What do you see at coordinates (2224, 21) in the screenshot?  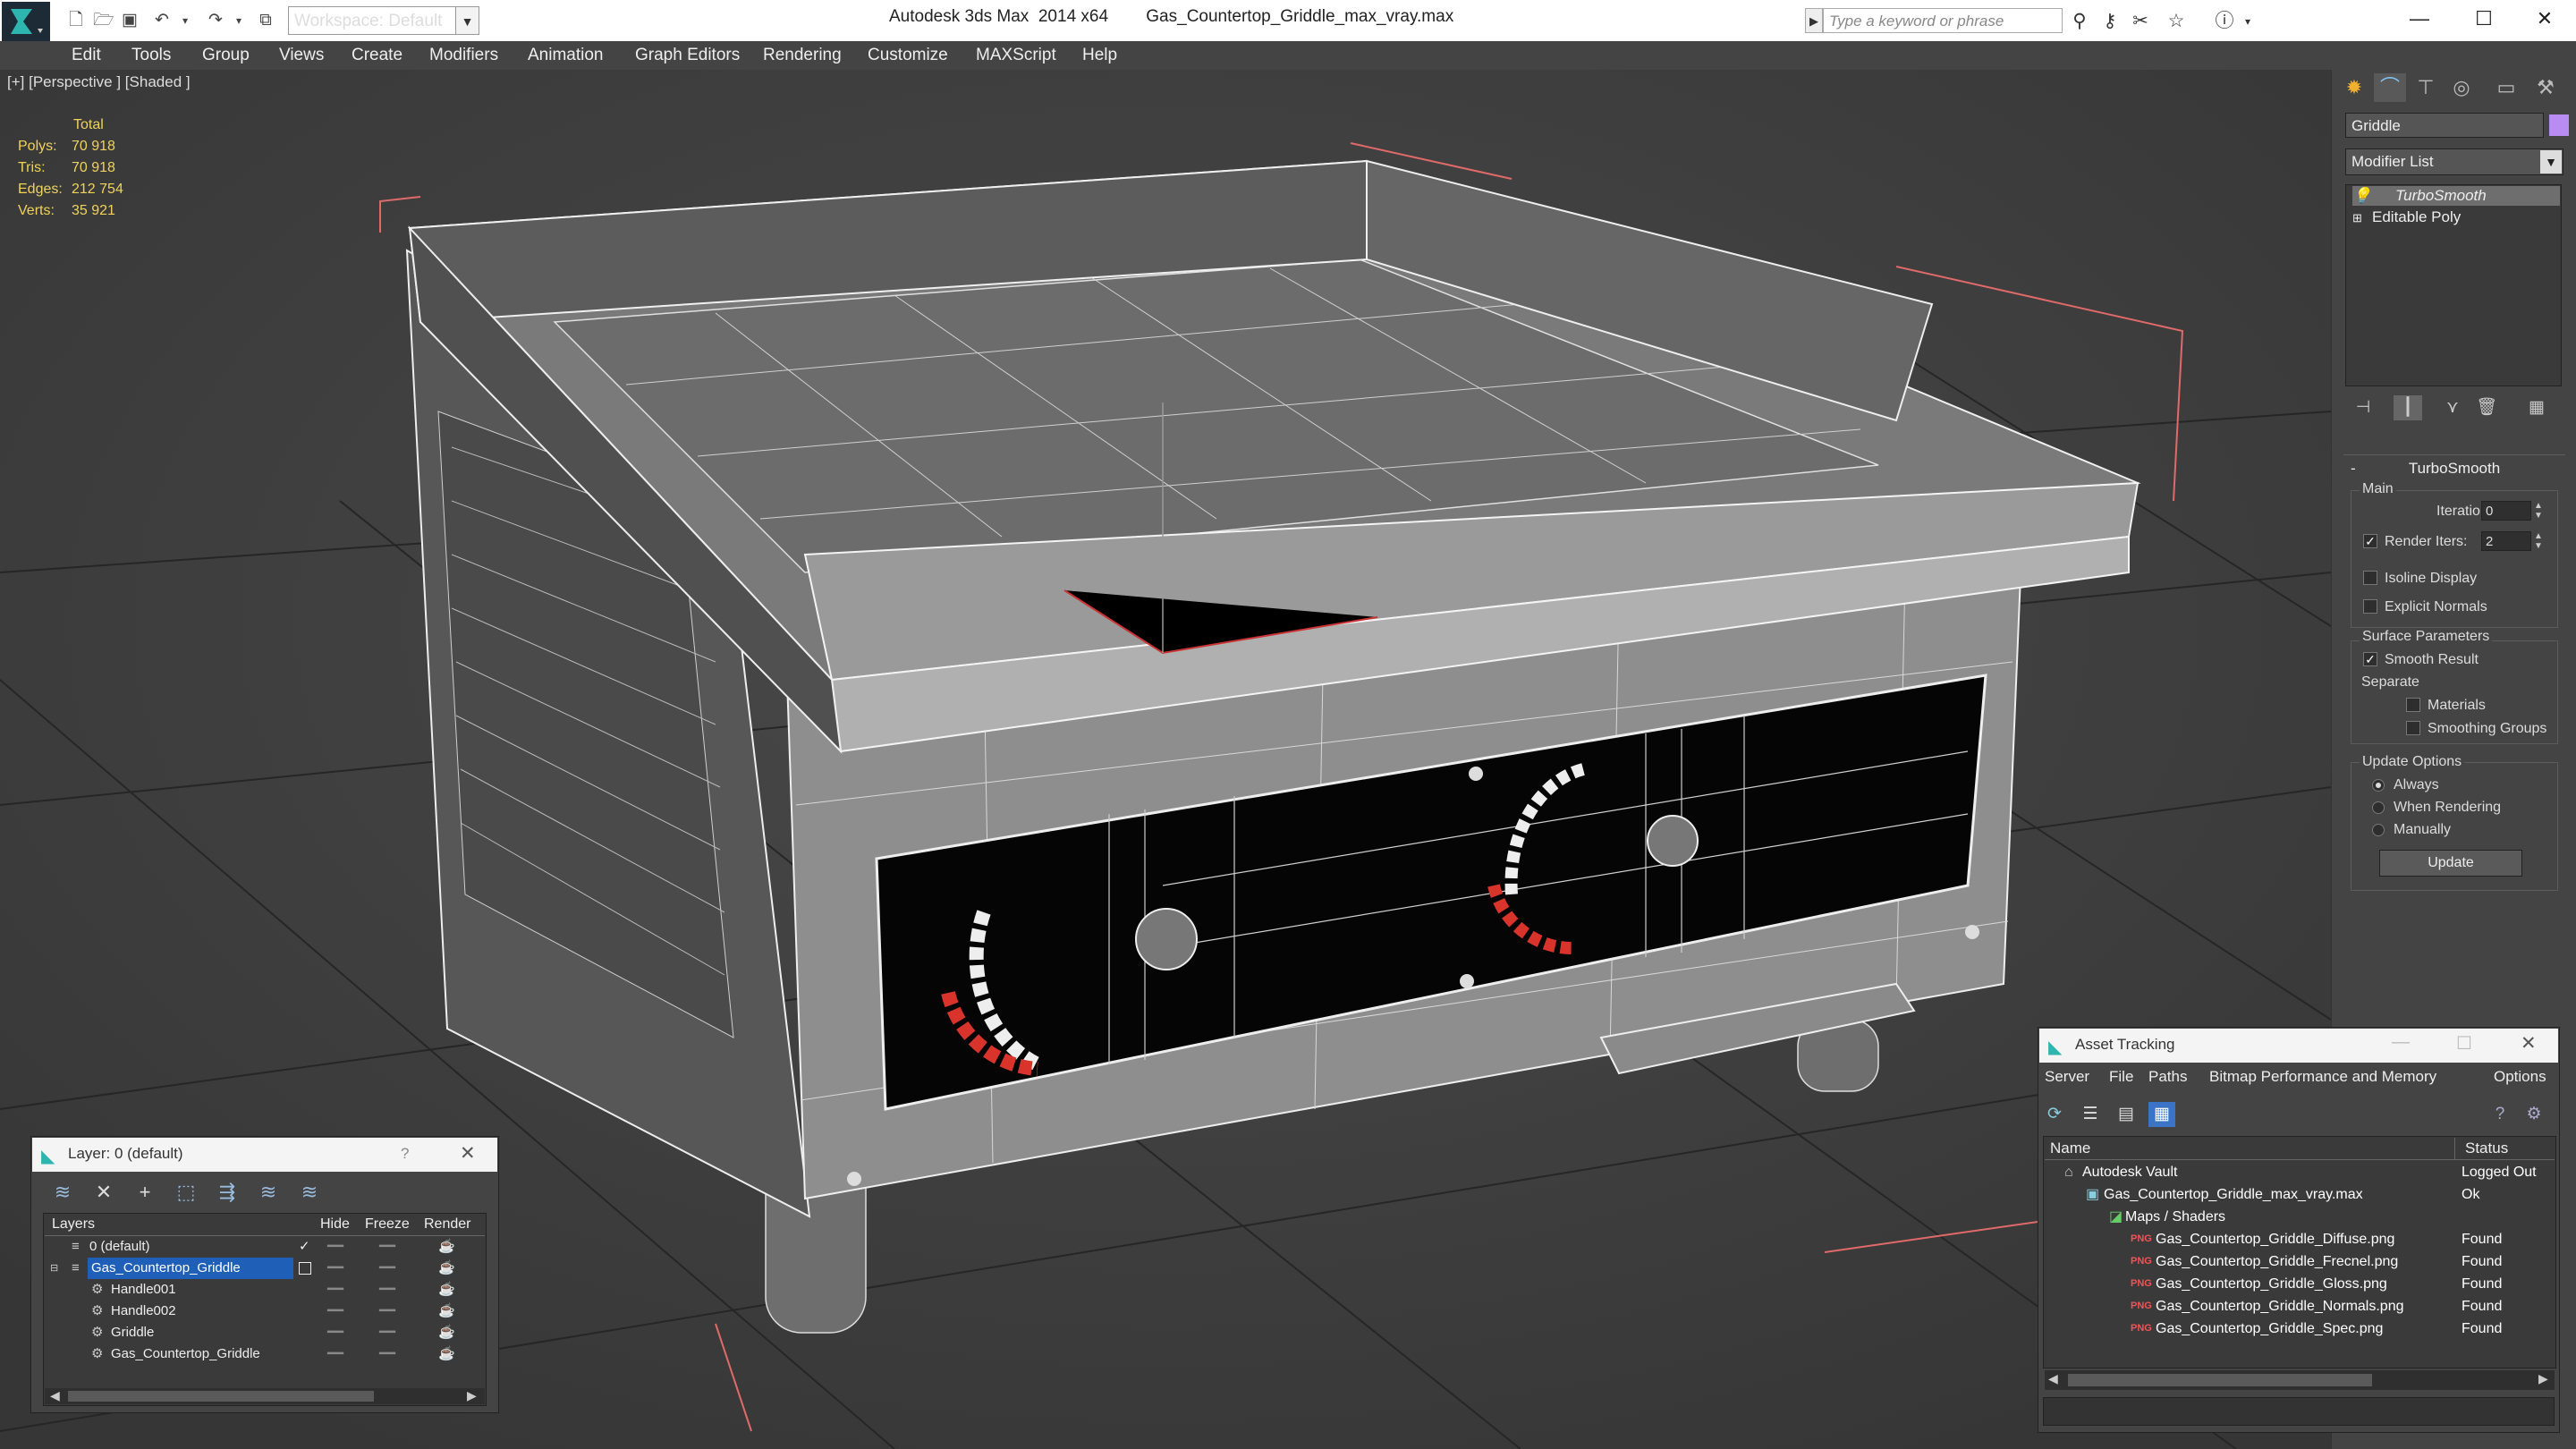 I see `help-icon: ⓘ` at bounding box center [2224, 21].